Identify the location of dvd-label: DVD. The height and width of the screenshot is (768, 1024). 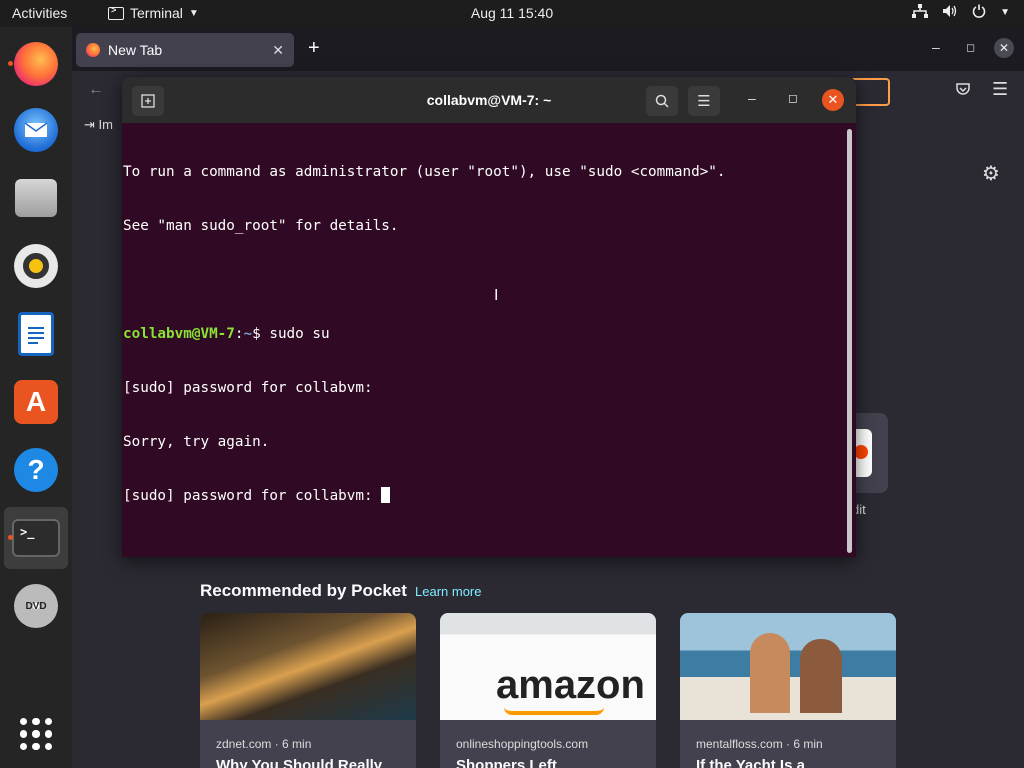
(36, 606).